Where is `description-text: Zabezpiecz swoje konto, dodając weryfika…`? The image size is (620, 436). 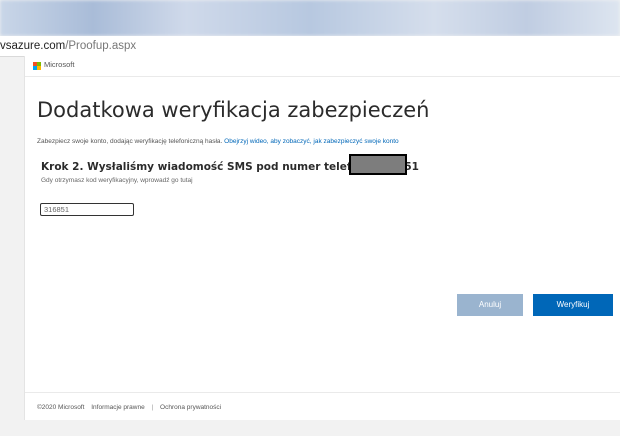 description-text: Zabezpiecz swoje konto, dodając weryfika… is located at coordinates (130, 141).